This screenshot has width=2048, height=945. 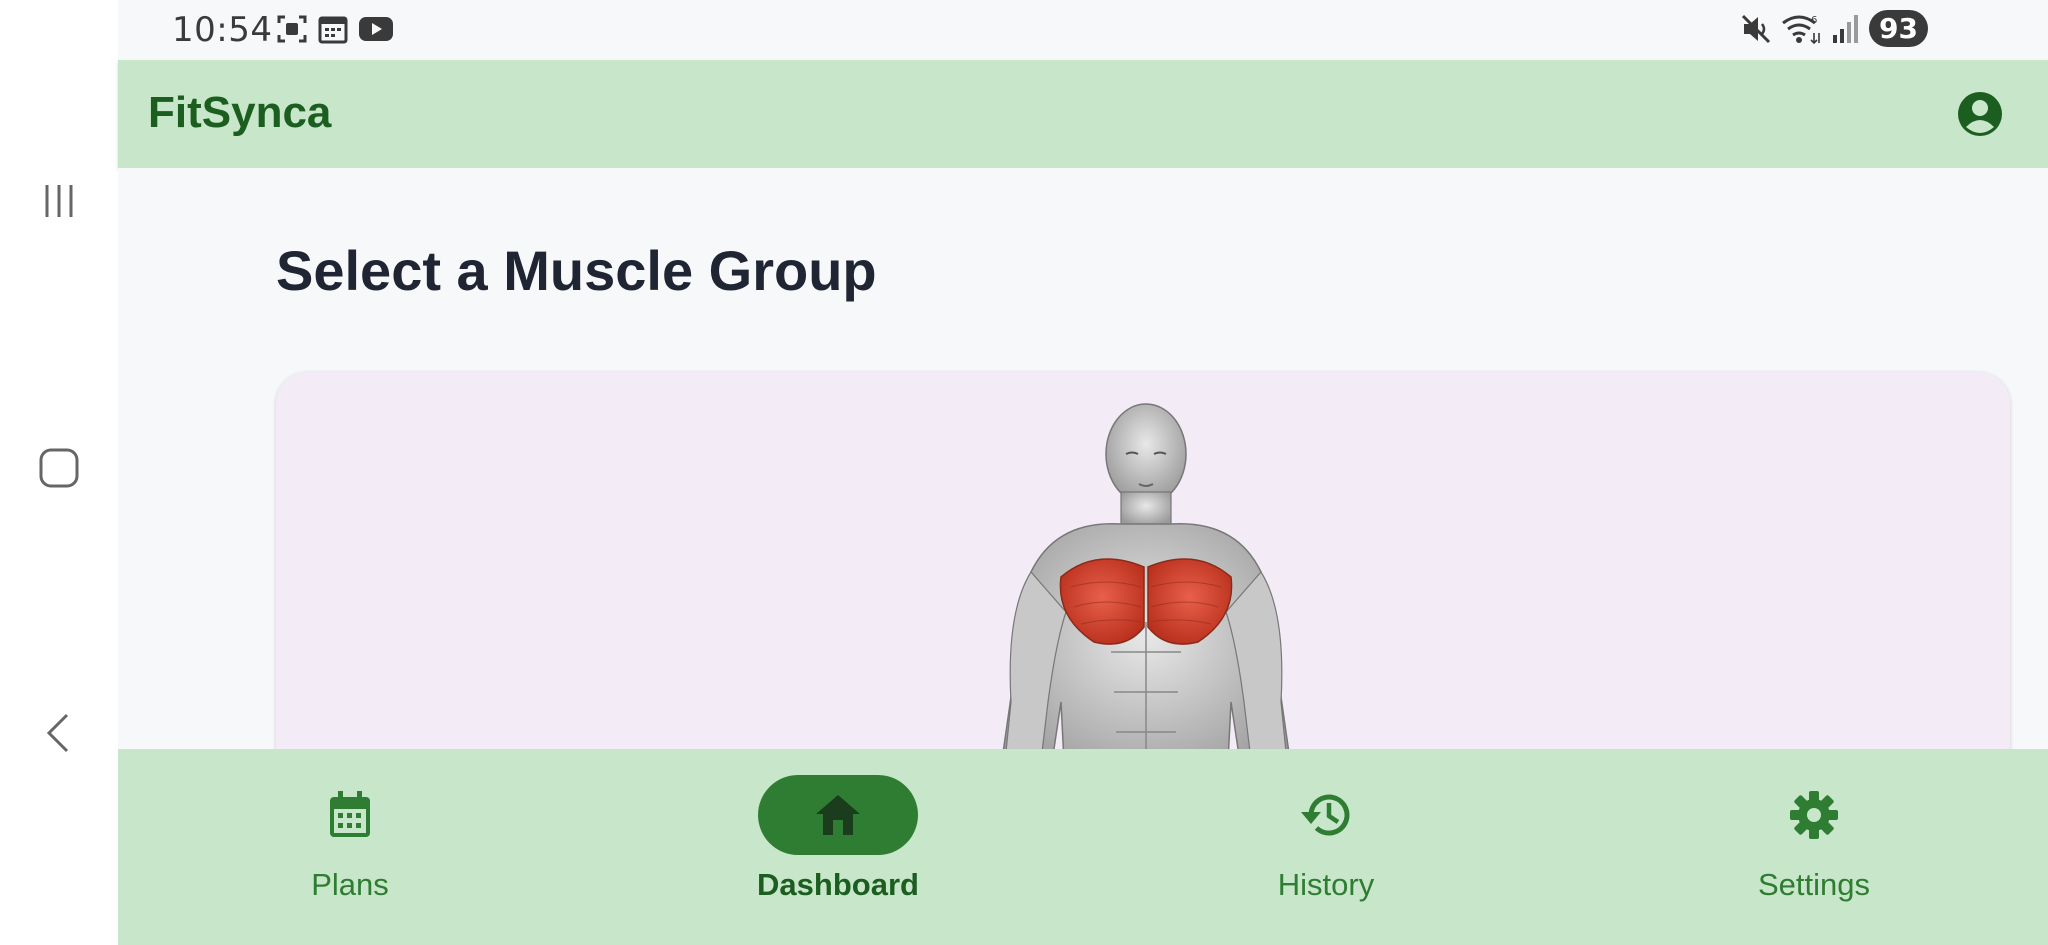 What do you see at coordinates (1898, 28) in the screenshot?
I see `battery-indicator: 93` at bounding box center [1898, 28].